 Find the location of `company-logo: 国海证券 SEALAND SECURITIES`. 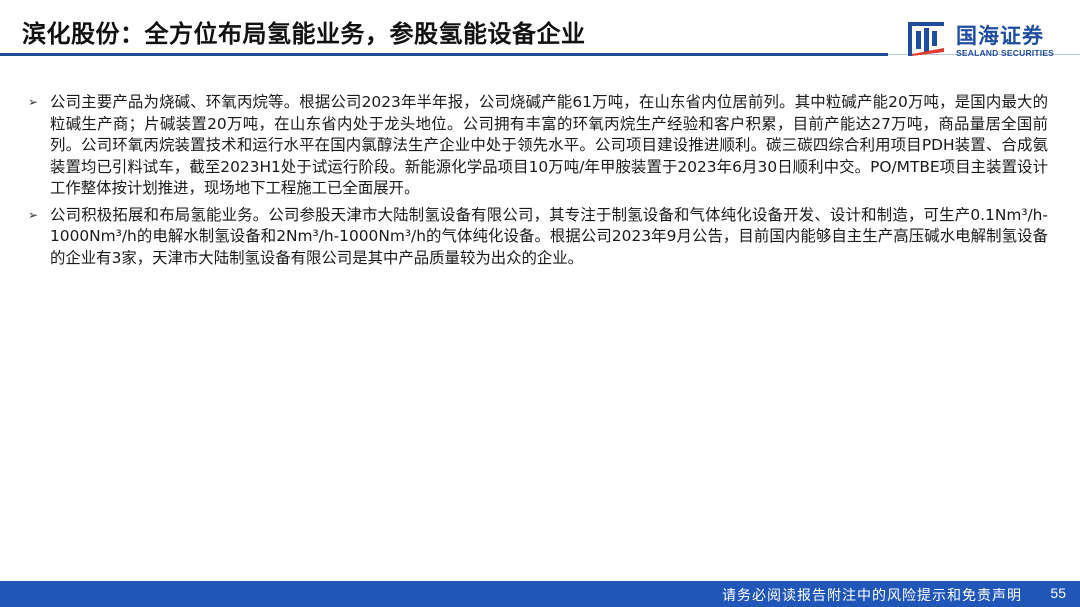

company-logo: 国海证券 SEALAND SECURITIES is located at coordinates (986, 39).